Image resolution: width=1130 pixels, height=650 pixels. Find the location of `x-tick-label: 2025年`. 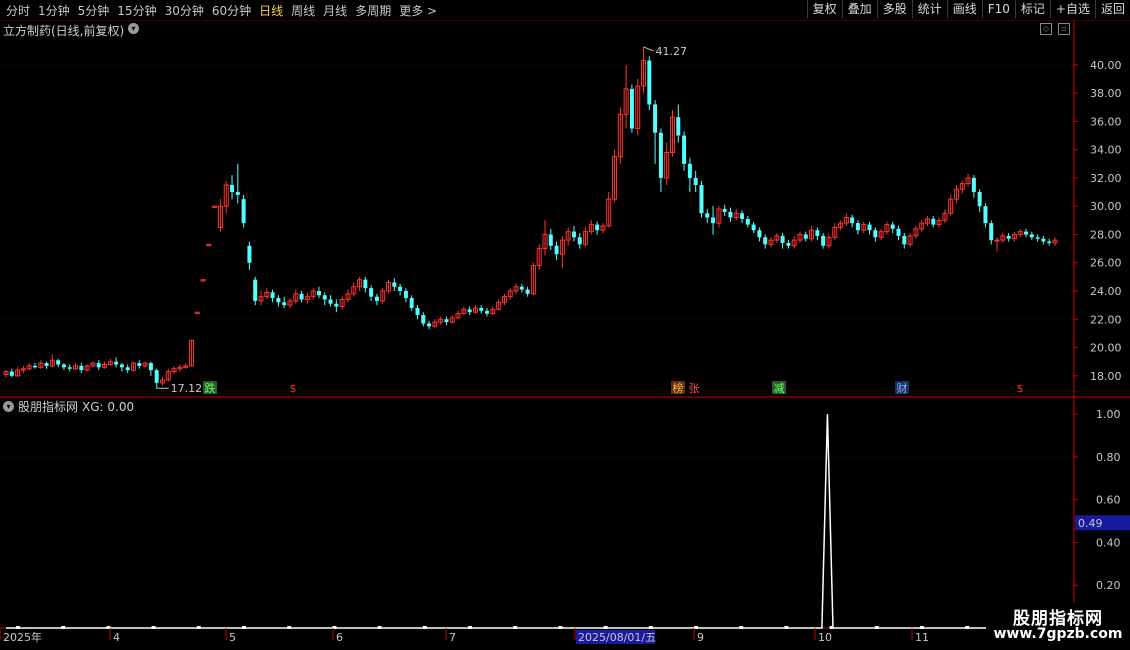

x-tick-label: 2025年 is located at coordinates (22, 637).